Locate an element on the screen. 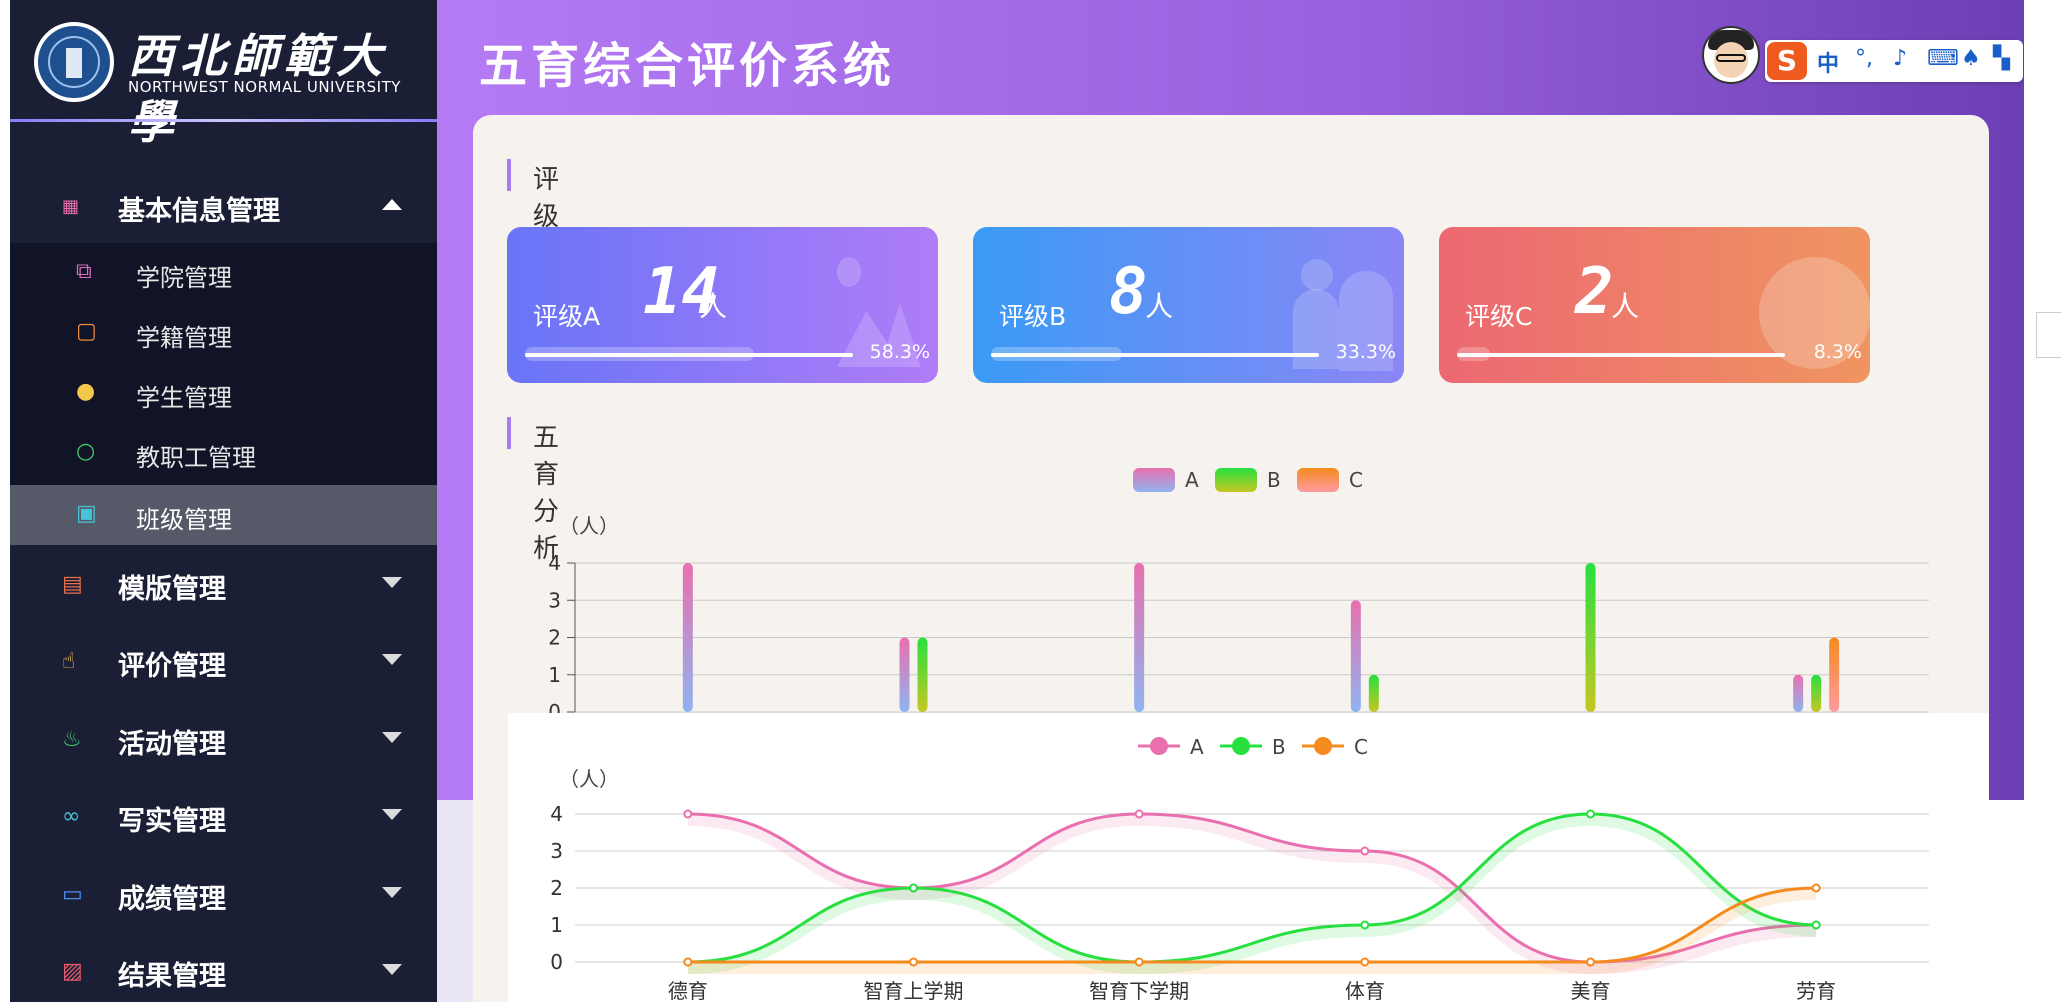 The height and width of the screenshot is (1006, 2061). grade-card-c: 评级C 2 人 8.3% is located at coordinates (1654, 305).